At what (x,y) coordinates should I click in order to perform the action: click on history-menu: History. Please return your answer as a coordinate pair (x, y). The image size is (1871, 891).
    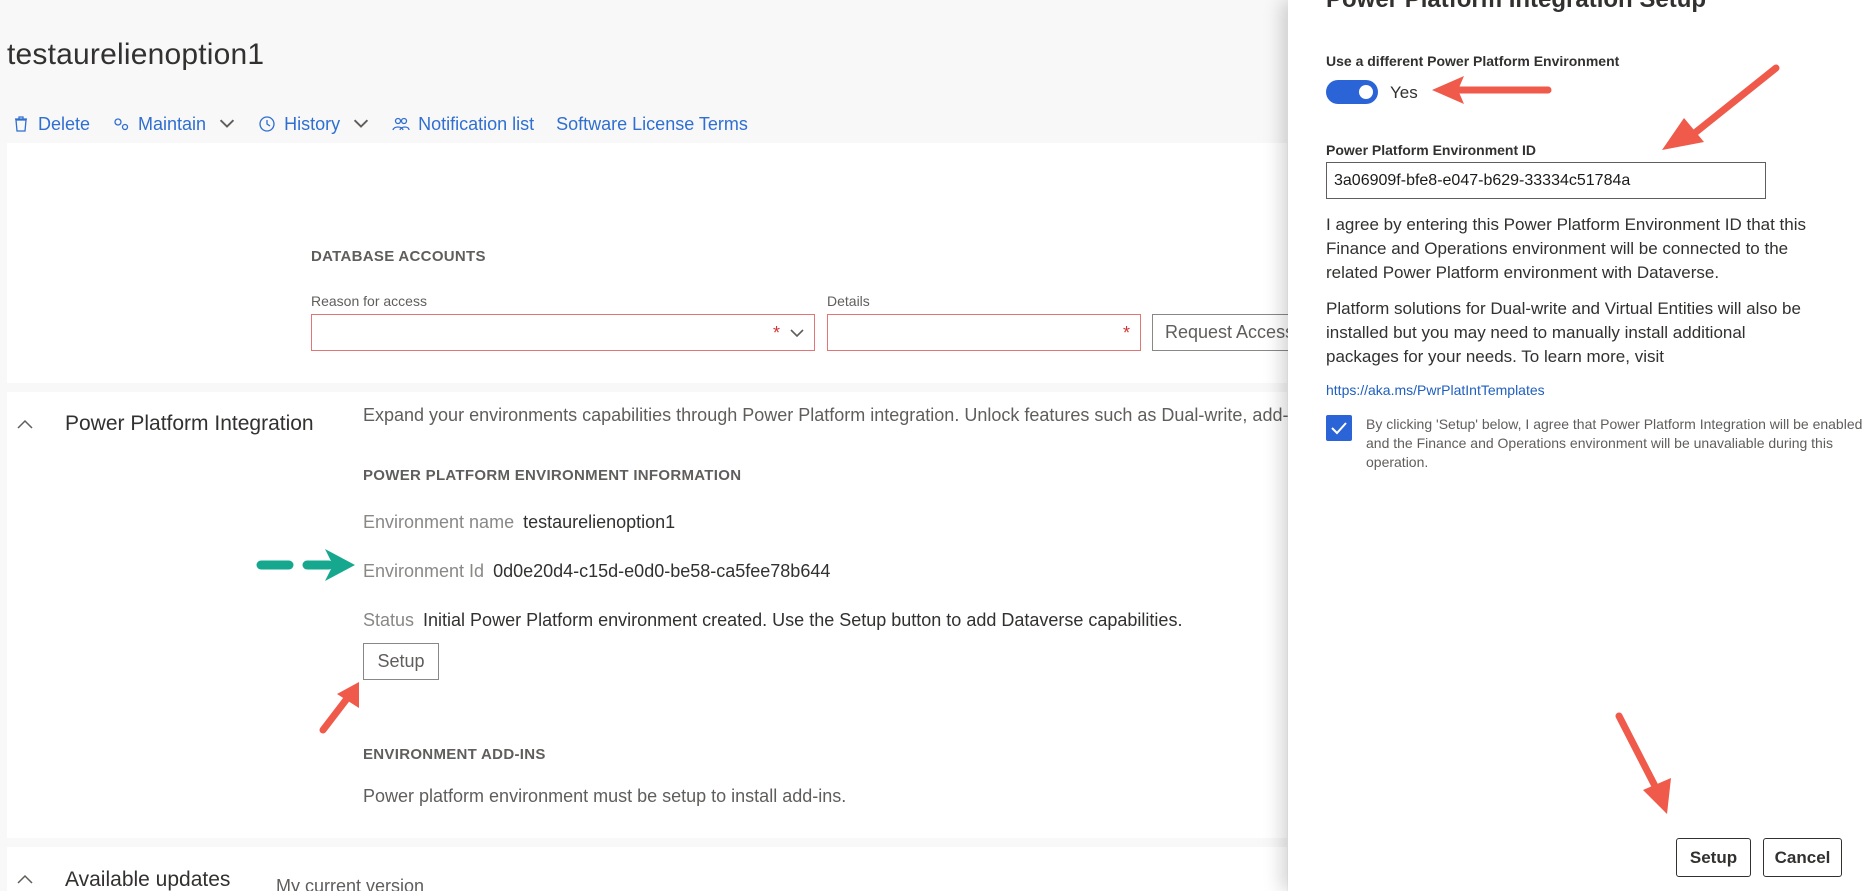
    Looking at the image, I should click on (314, 124).